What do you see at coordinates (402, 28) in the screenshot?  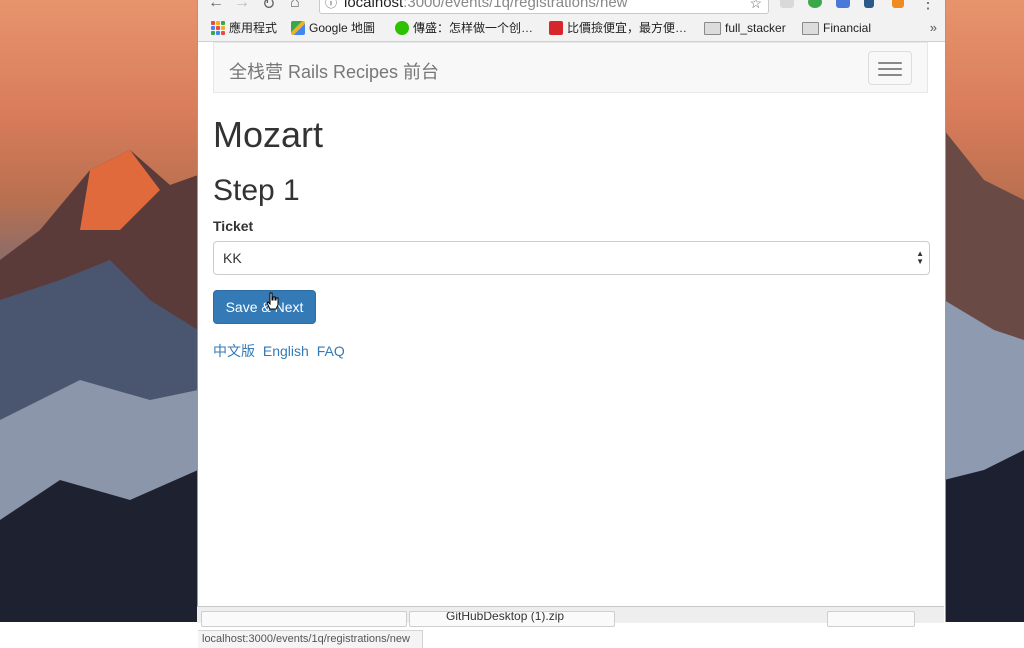 I see `wechat-icon` at bounding box center [402, 28].